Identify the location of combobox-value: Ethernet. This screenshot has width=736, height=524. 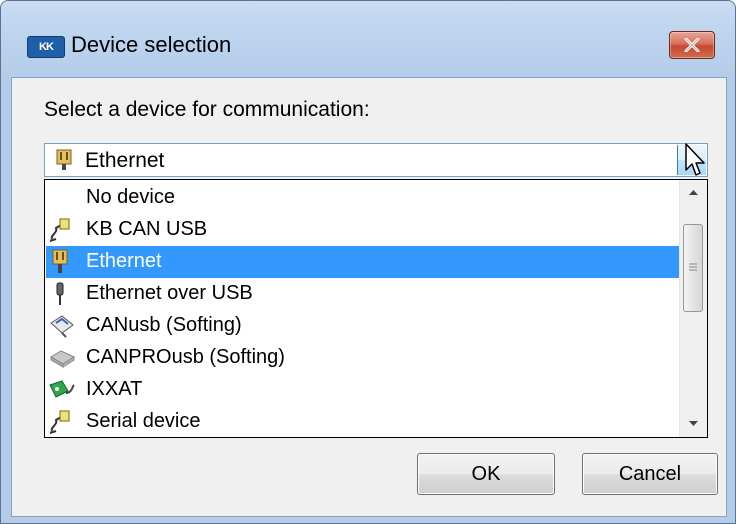
(125, 160).